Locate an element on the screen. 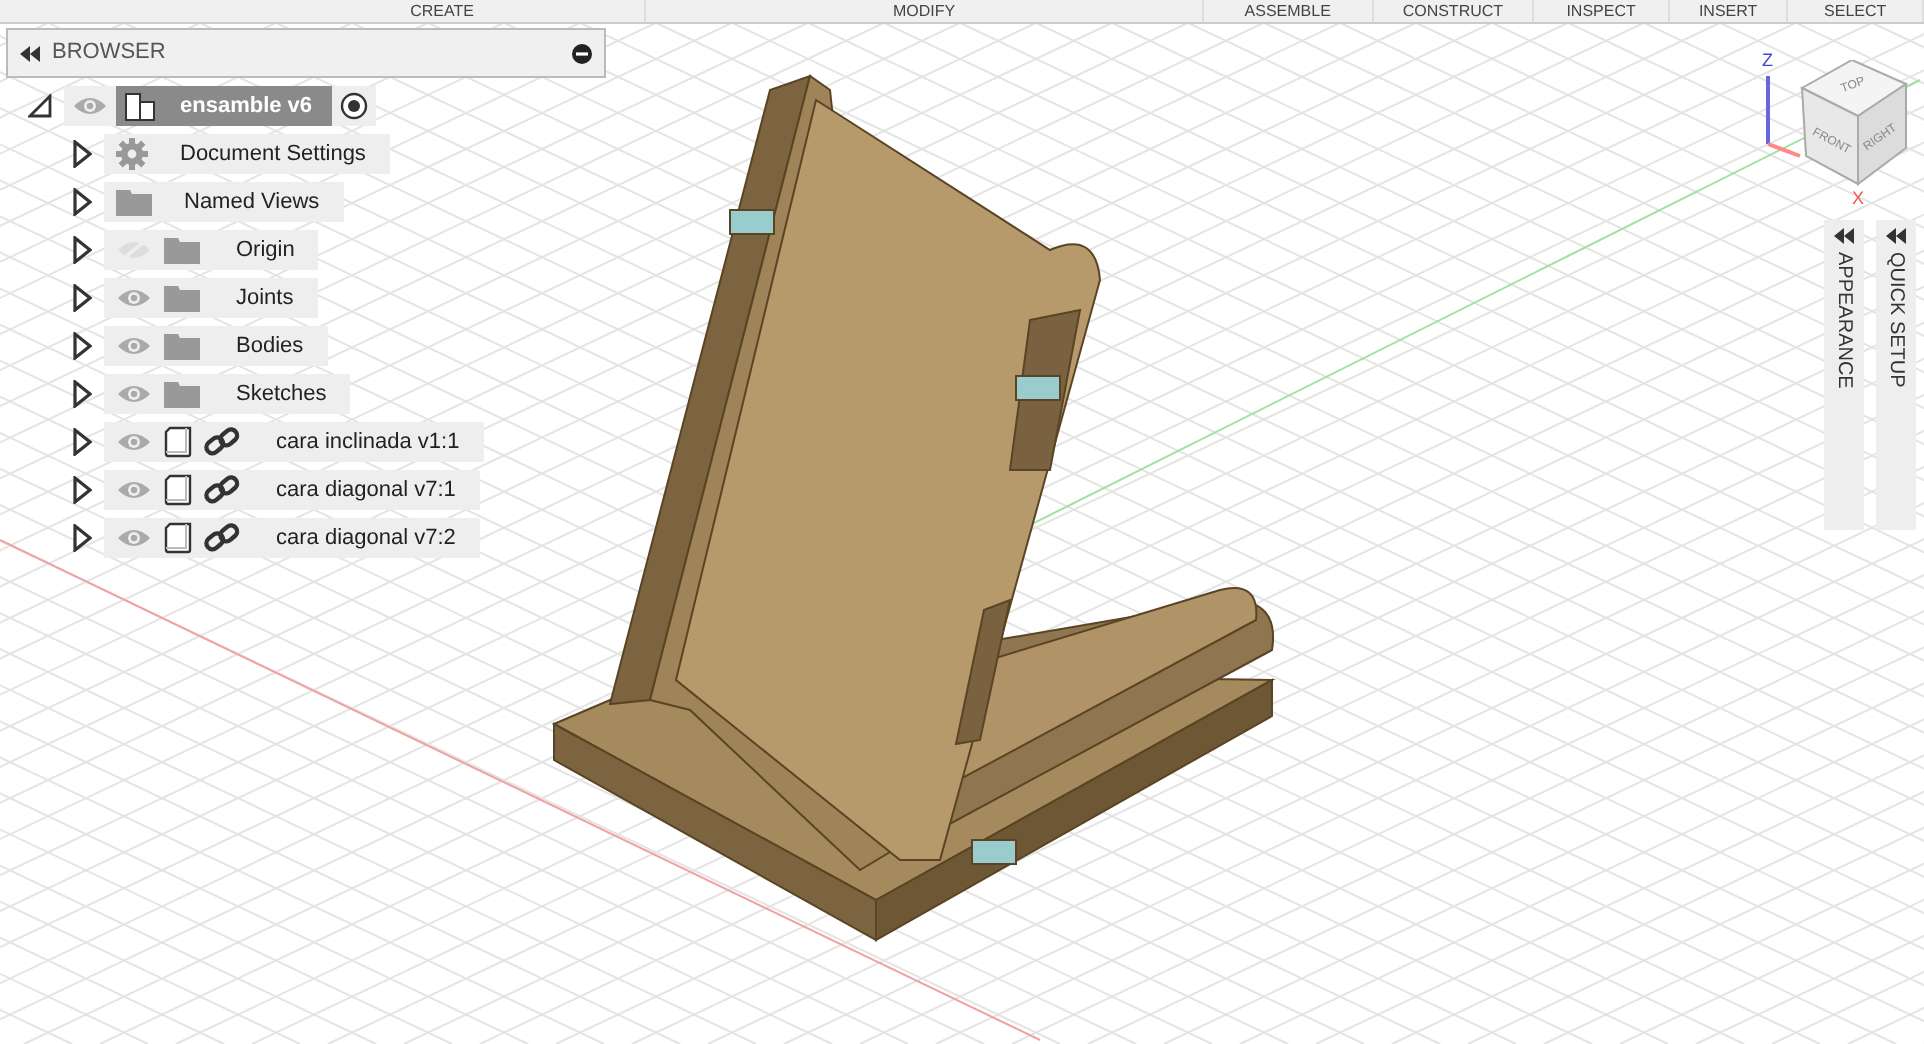 The width and height of the screenshot is (1924, 1044). tree-item: Bodies is located at coordinates (216, 346).